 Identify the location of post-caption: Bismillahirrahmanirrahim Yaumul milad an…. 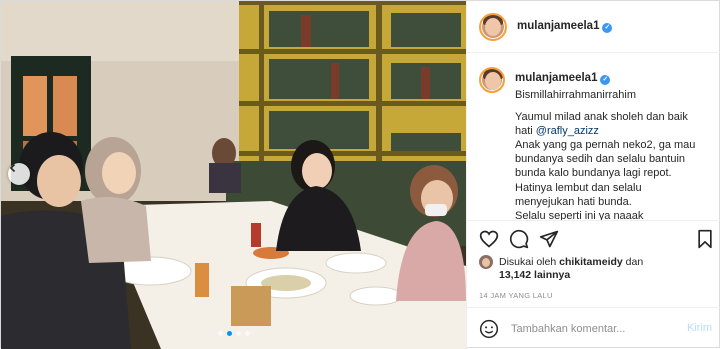
(615, 154).